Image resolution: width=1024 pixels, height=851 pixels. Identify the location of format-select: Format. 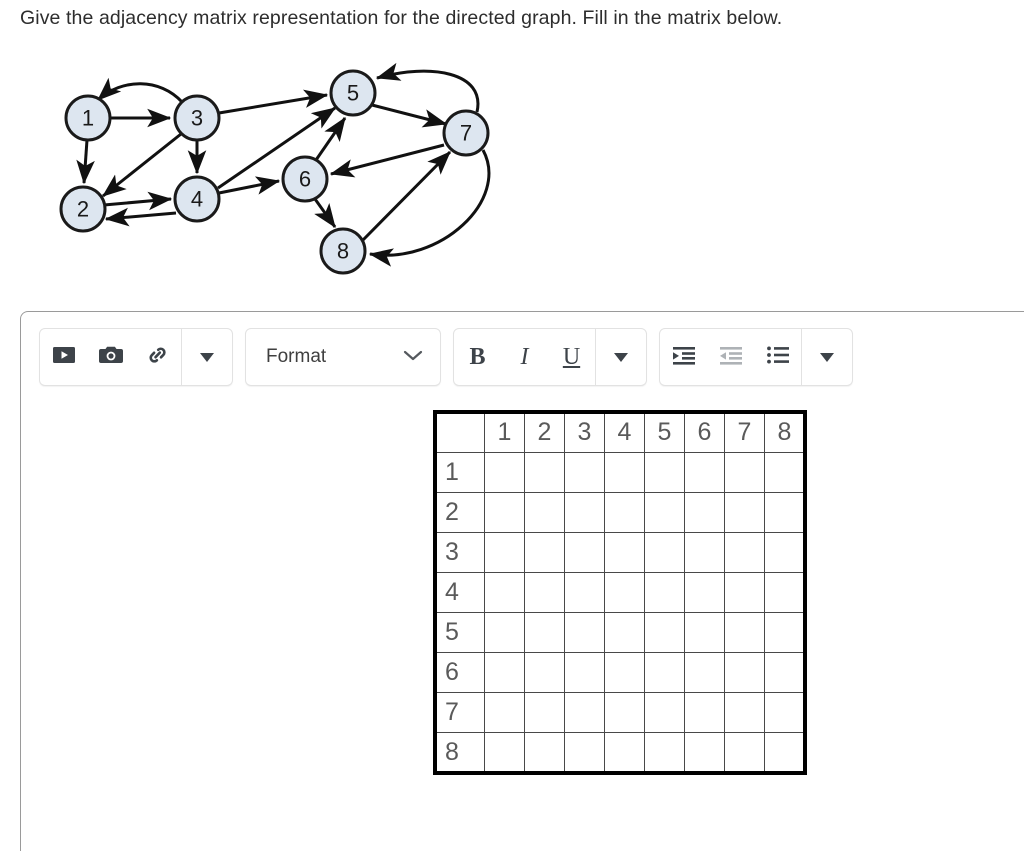
(343, 357).